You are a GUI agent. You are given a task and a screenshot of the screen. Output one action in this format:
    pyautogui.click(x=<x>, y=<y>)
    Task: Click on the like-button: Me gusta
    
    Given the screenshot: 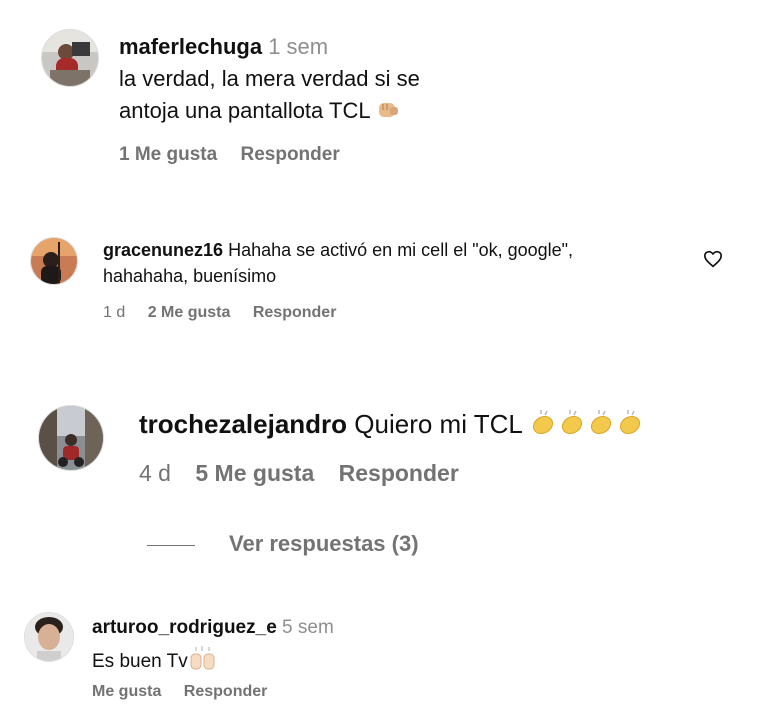 What is the action you would take?
    pyautogui.click(x=126, y=691)
    